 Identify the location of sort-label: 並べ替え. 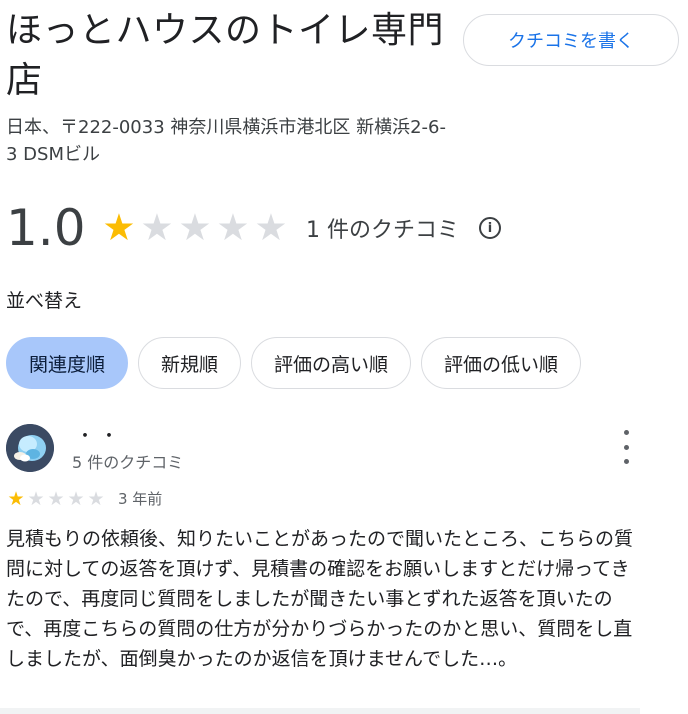
(44, 301).